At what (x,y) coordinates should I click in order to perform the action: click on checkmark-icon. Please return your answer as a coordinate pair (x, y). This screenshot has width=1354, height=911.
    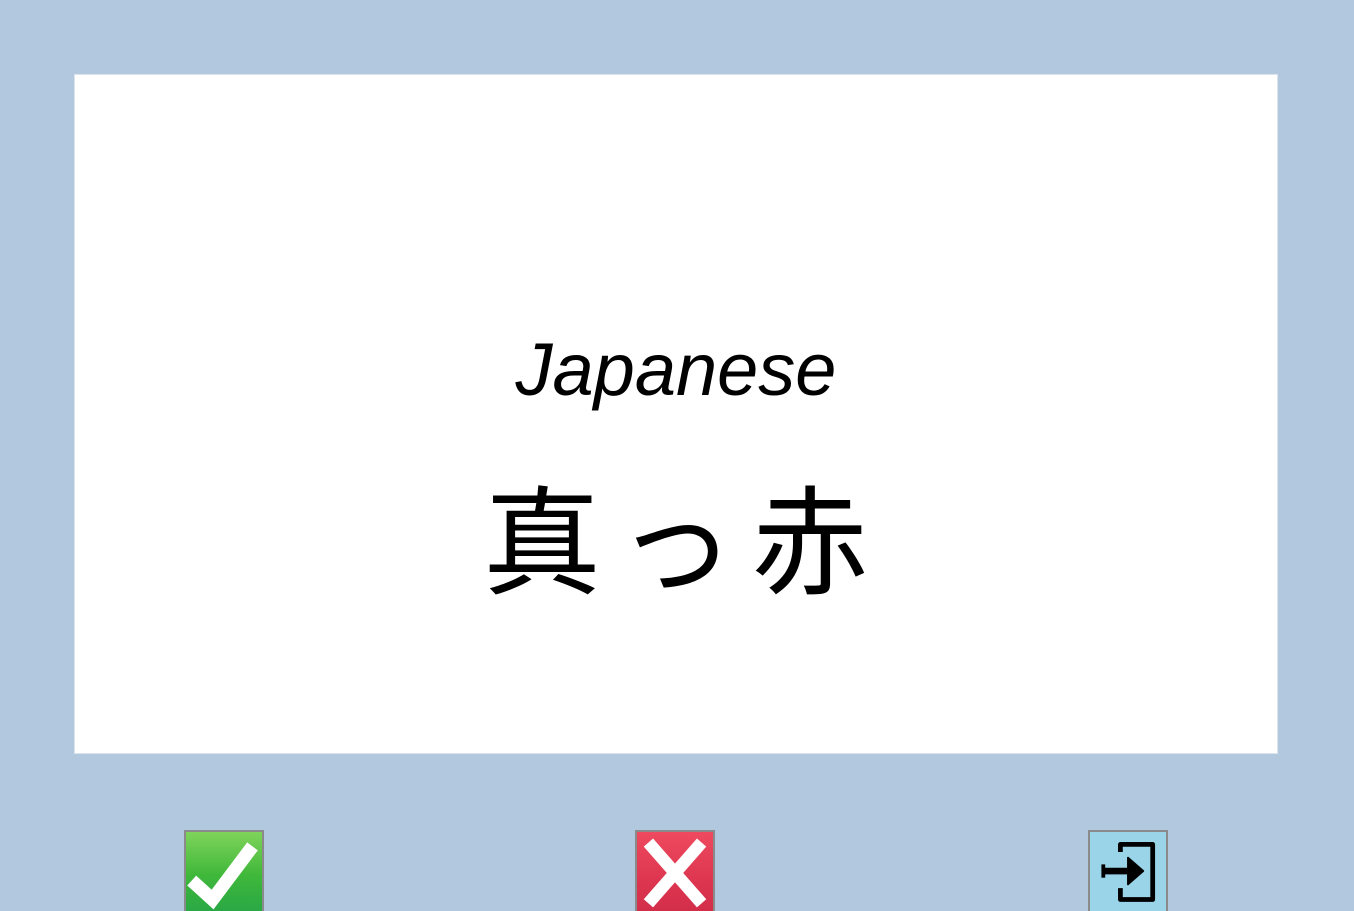
    Looking at the image, I should click on (222, 876).